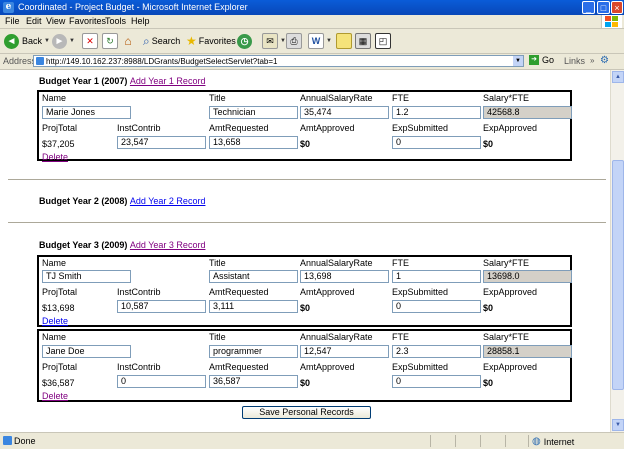 The height and width of the screenshot is (449, 624). What do you see at coordinates (20, 61) in the screenshot?
I see `address-label: Address` at bounding box center [20, 61].